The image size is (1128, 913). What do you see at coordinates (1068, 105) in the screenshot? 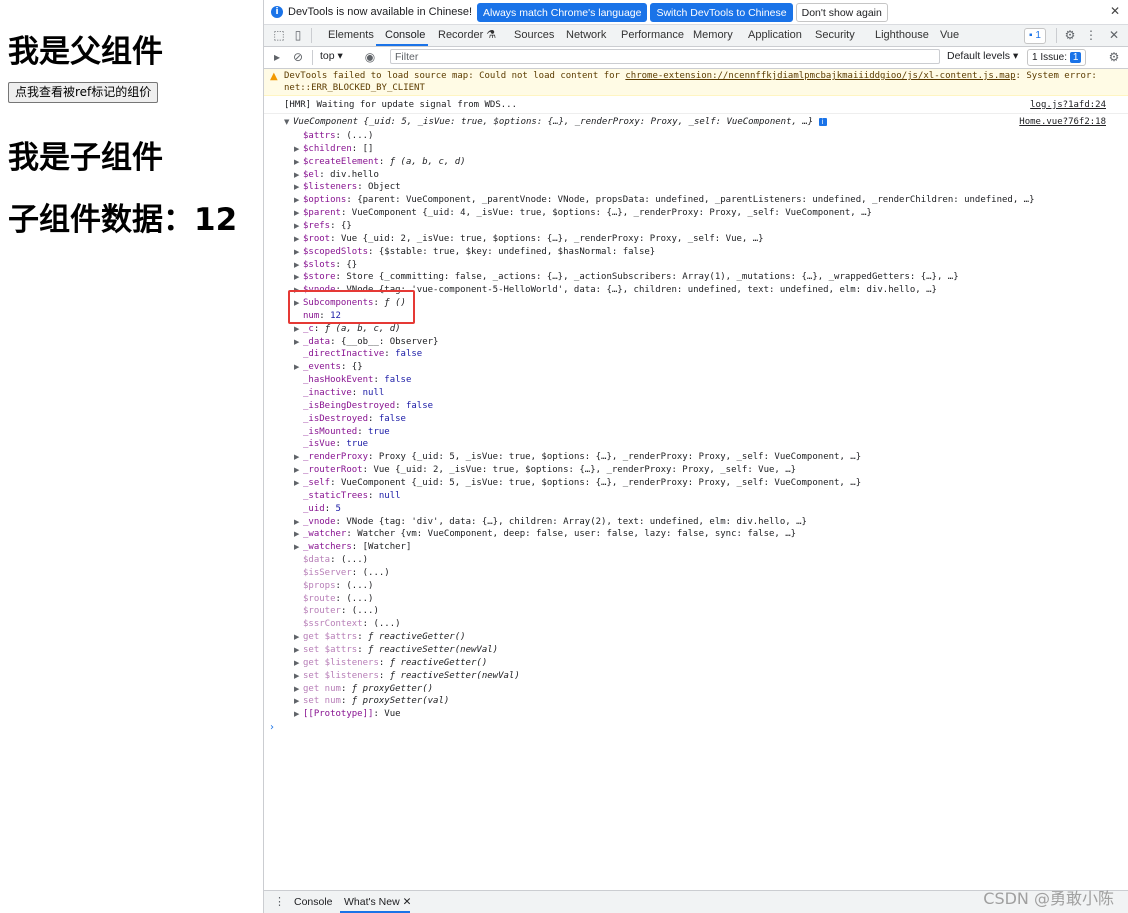
I see `log-source-link: log.js?1afd:24` at bounding box center [1068, 105].